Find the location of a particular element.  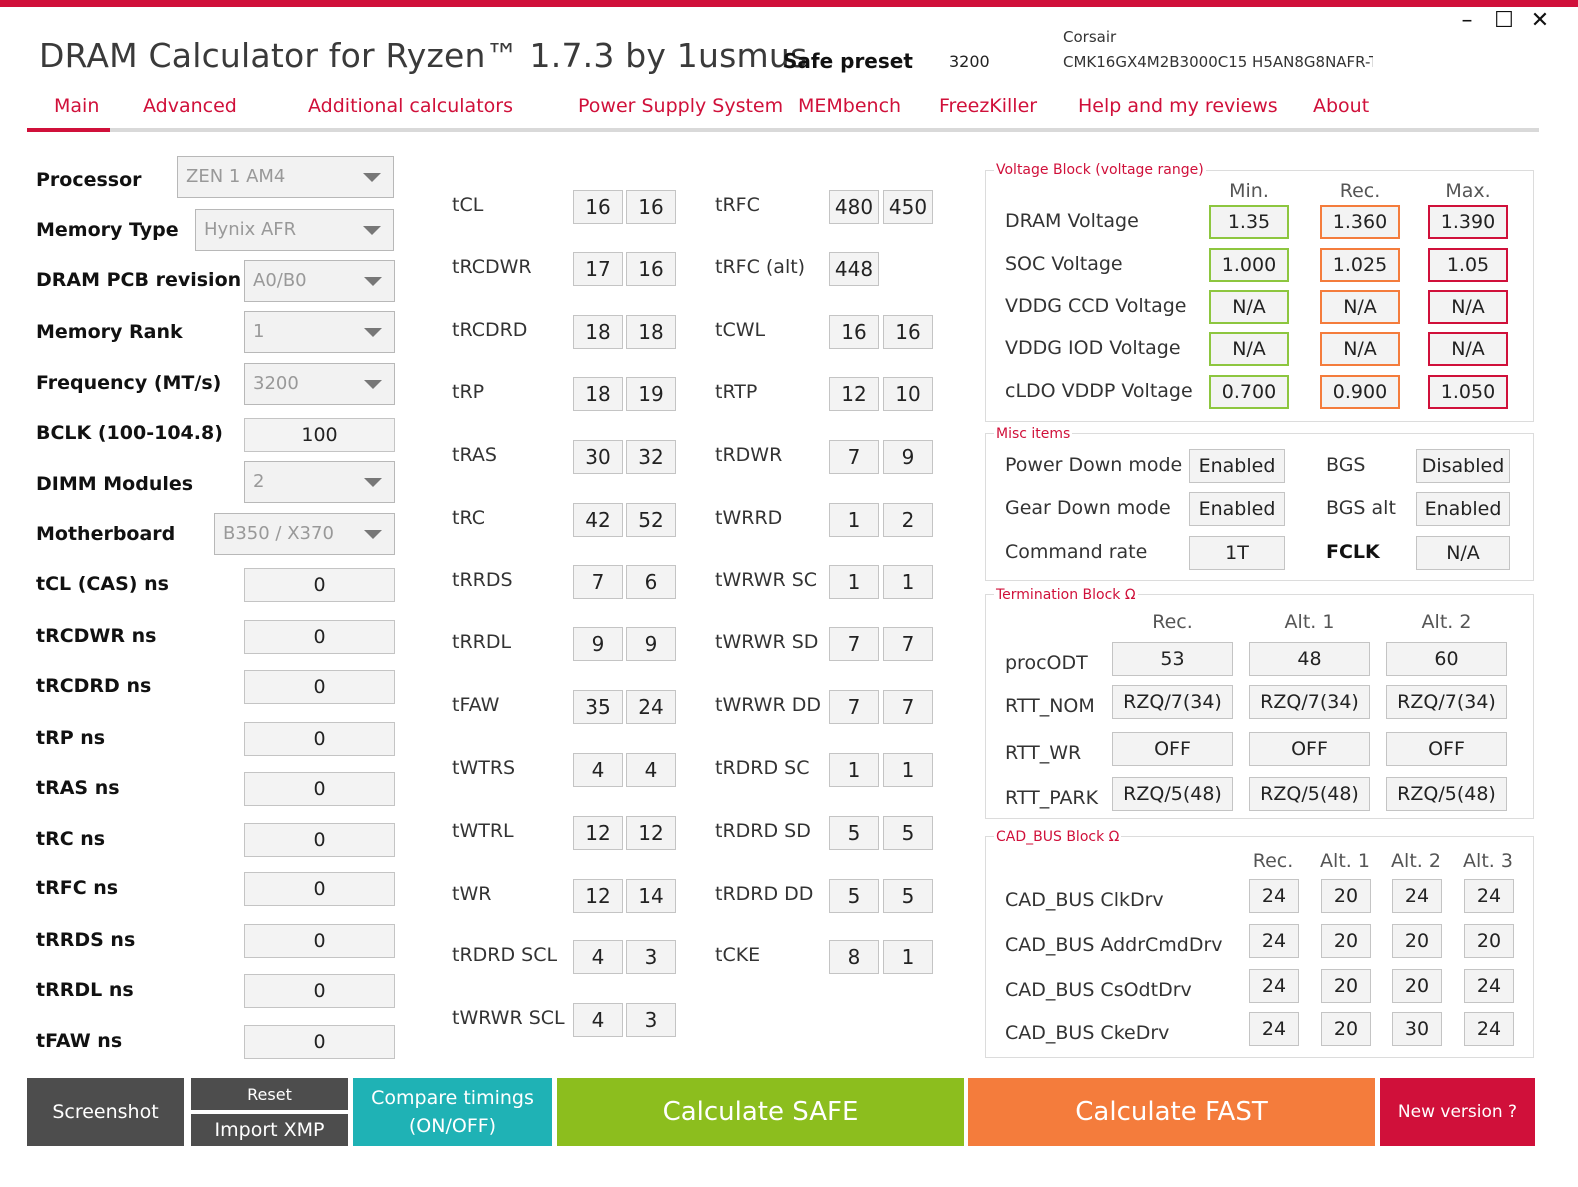

tcke-value-1: 8 is located at coordinates (854, 957).